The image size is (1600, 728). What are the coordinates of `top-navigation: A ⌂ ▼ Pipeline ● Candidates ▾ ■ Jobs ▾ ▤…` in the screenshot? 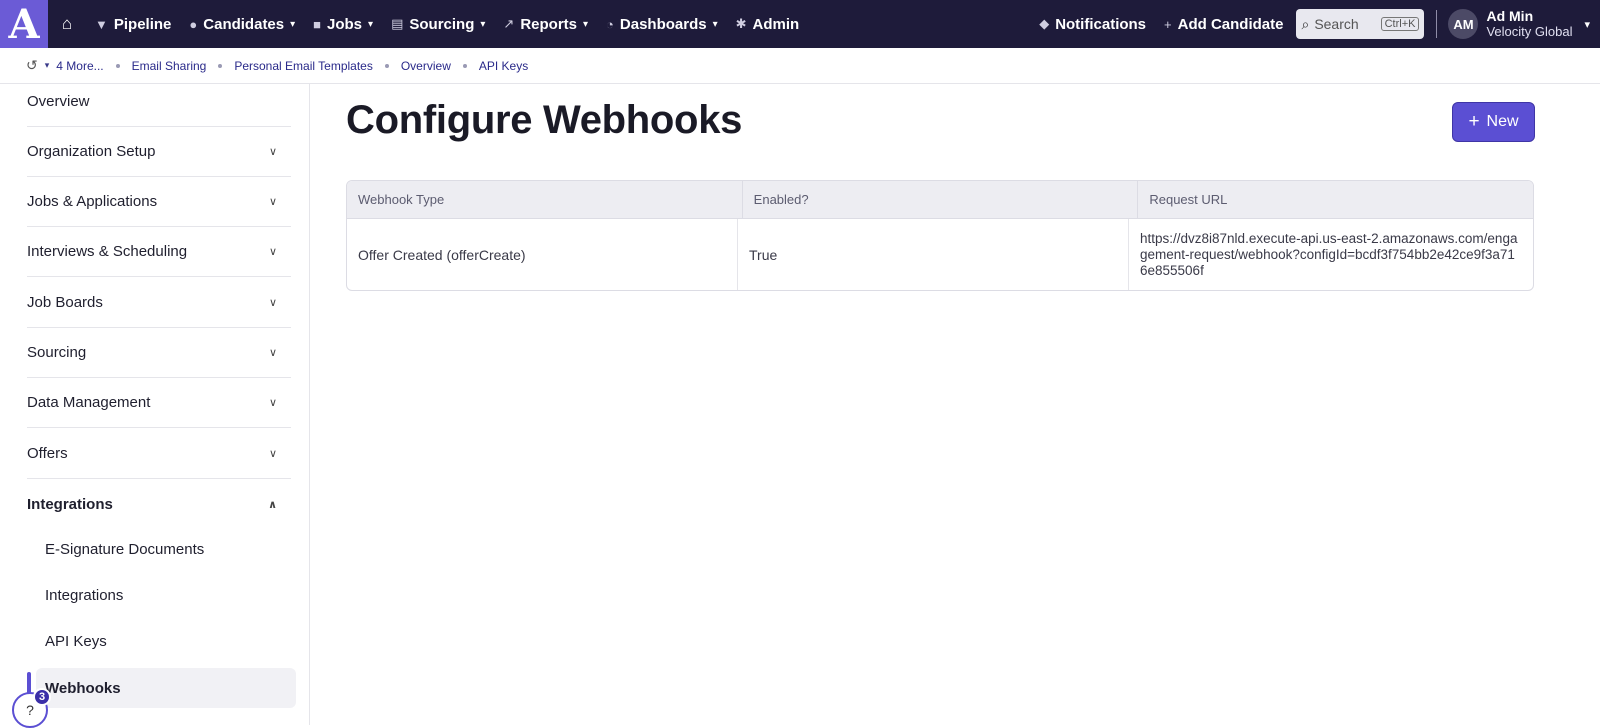 It's located at (800, 24).